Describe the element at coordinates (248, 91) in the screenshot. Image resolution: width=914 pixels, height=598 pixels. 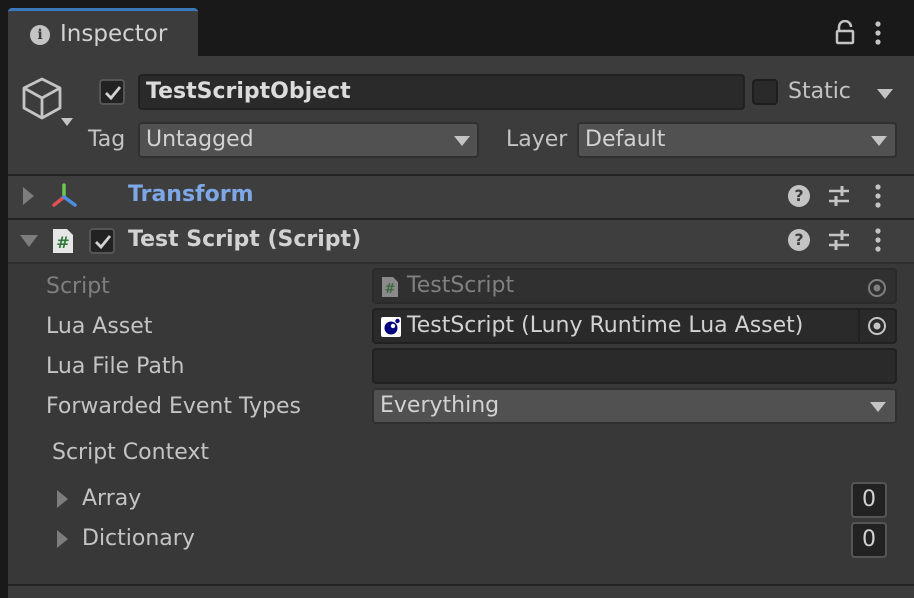
I see `object-name-value: TestScriptObject` at that location.